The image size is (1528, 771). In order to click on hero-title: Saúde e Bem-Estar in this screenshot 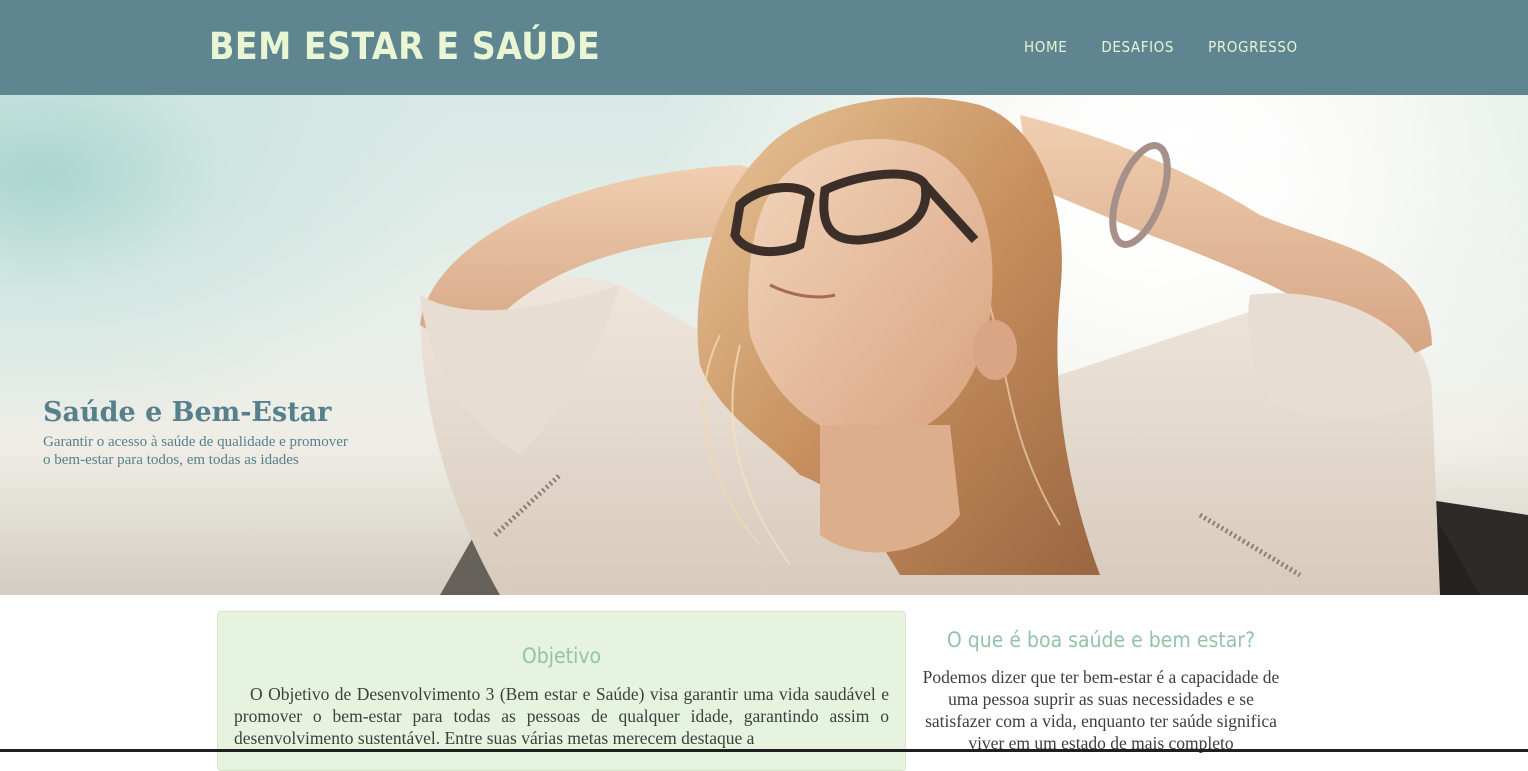, I will do `click(187, 412)`.